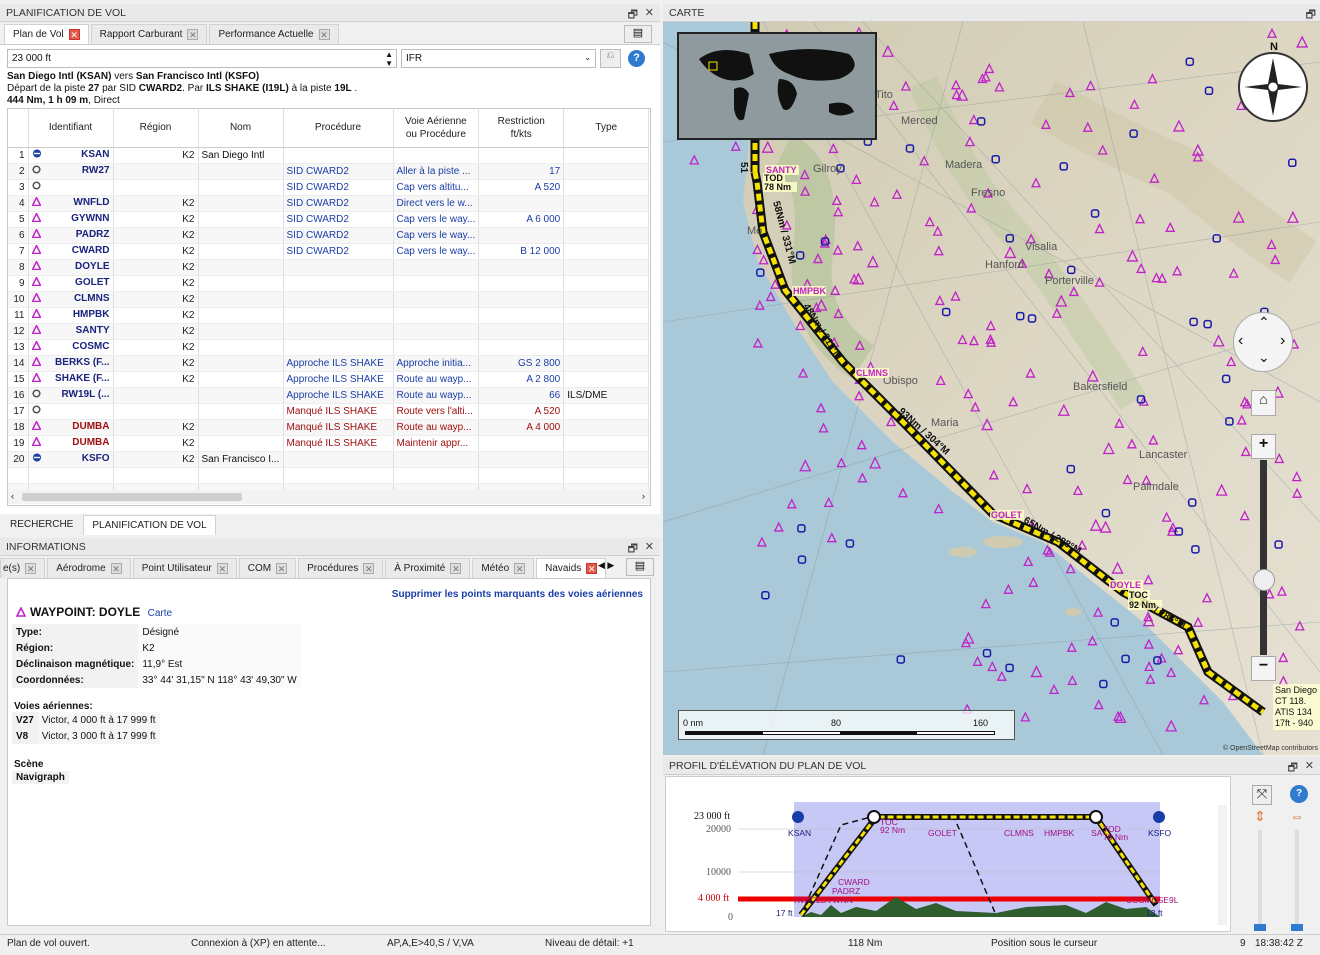 This screenshot has width=1320, height=955. Describe the element at coordinates (521, 395) in the screenshot. I see `cell-restriction: 66` at that location.